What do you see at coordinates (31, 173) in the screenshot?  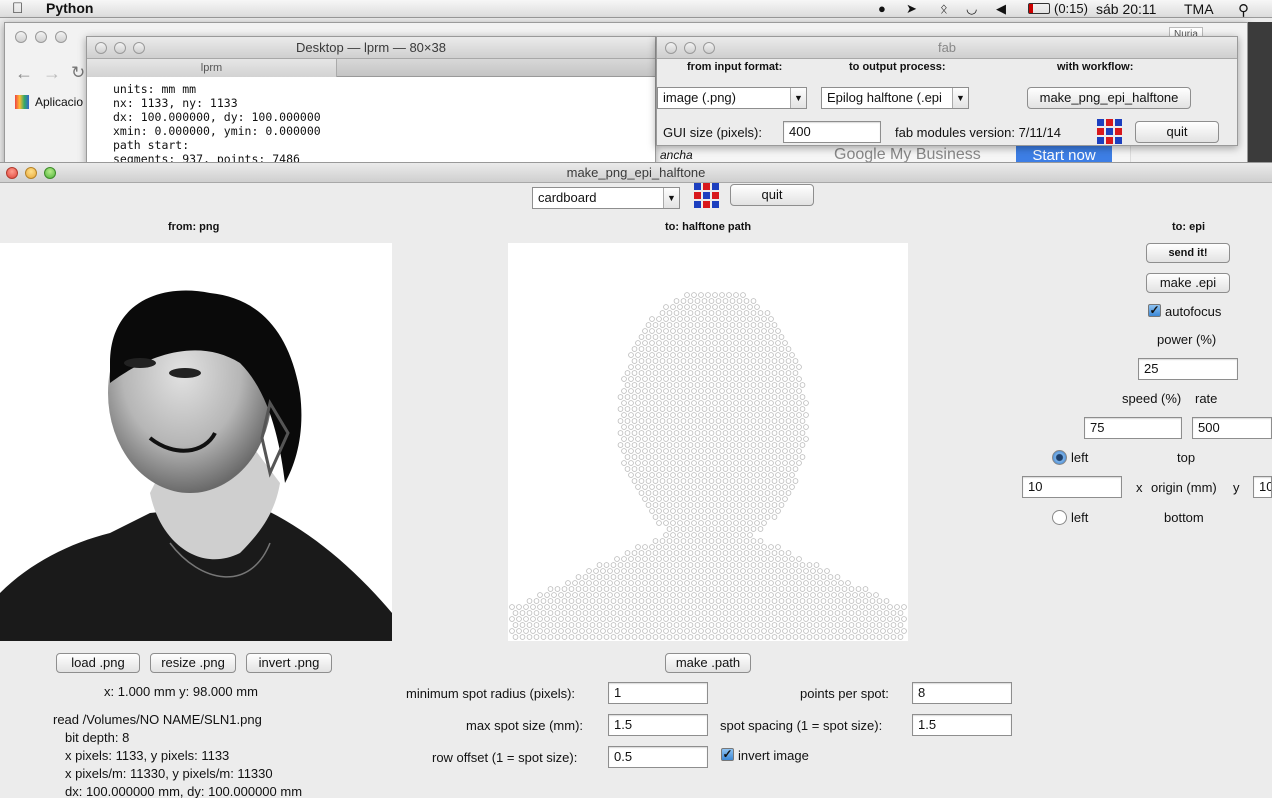 I see `main-minimize-button` at bounding box center [31, 173].